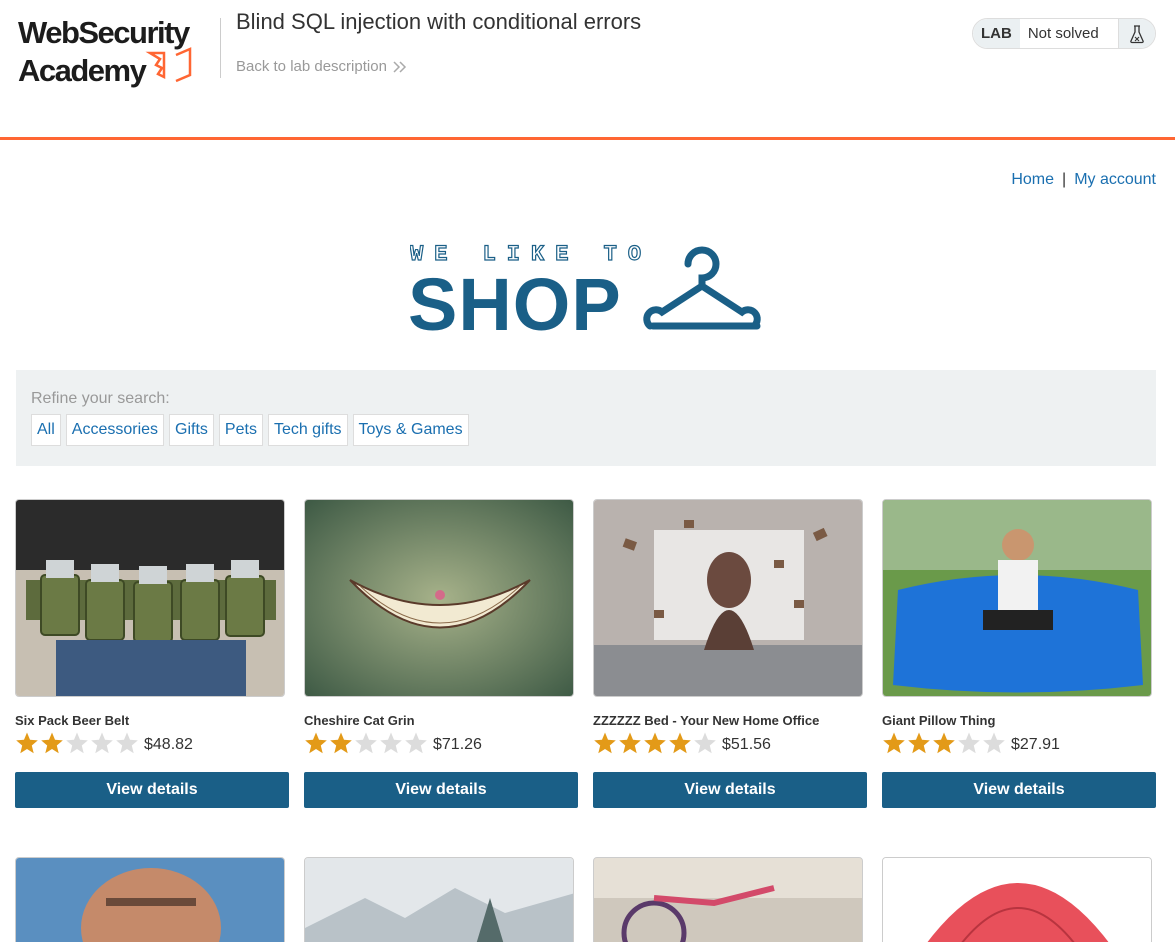 The height and width of the screenshot is (942, 1175). What do you see at coordinates (939, 720) in the screenshot?
I see `product-name: Giant Pillow Thing` at bounding box center [939, 720].